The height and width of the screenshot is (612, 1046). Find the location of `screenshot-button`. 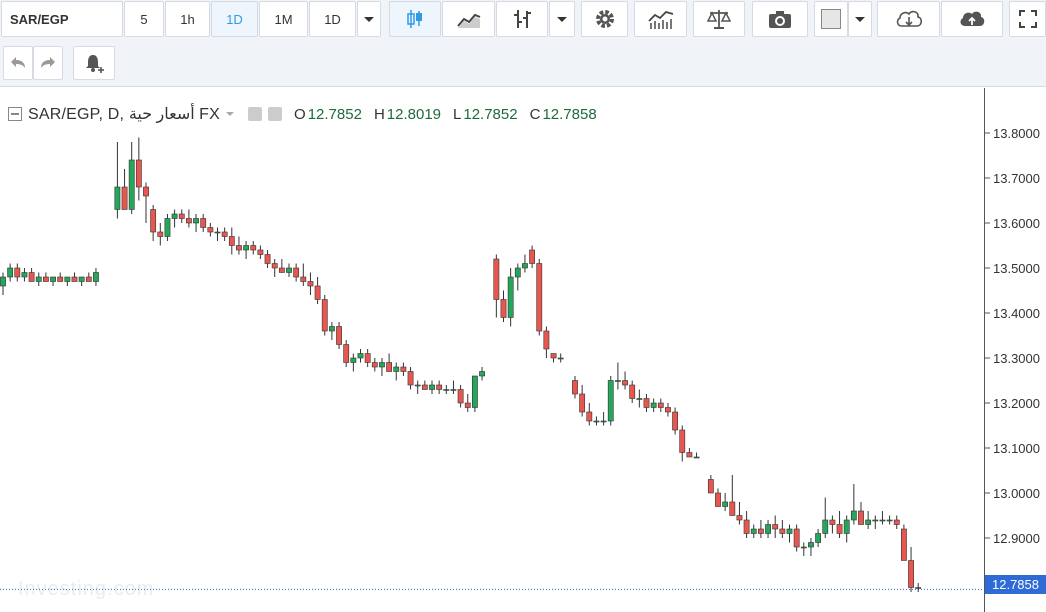

screenshot-button is located at coordinates (780, 19).